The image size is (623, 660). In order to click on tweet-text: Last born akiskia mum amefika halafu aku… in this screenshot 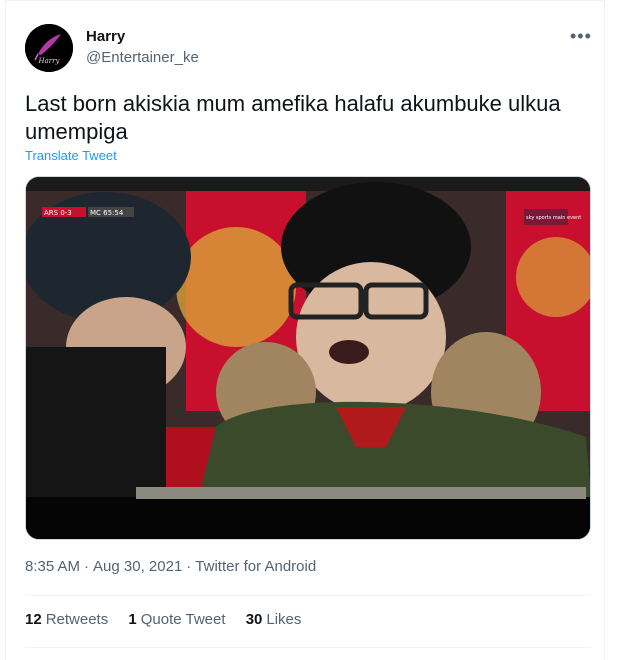, I will do `click(293, 117)`.